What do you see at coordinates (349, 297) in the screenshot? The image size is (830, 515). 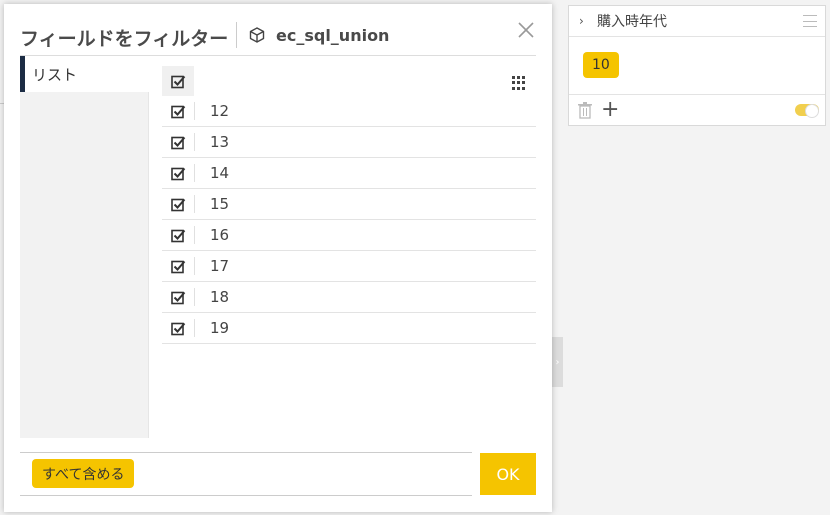 I see `list-item: 18` at bounding box center [349, 297].